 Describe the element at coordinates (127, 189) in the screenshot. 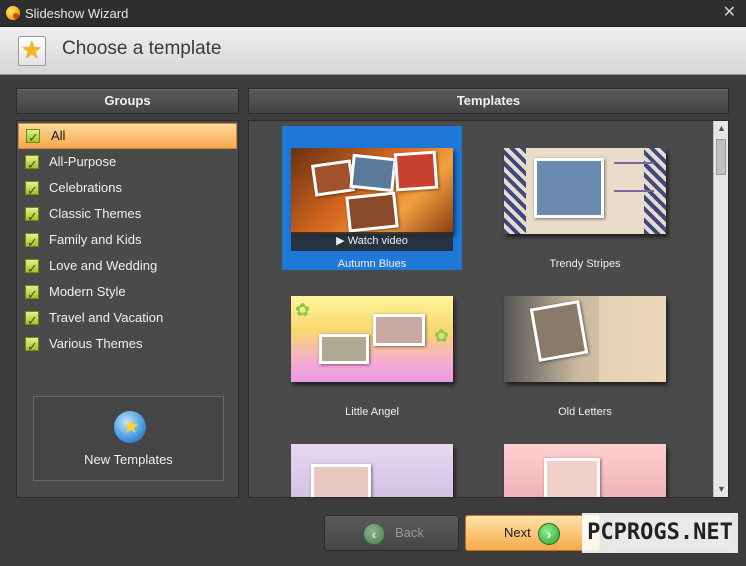

I see `group-item-celebrations: Celebrations` at that location.